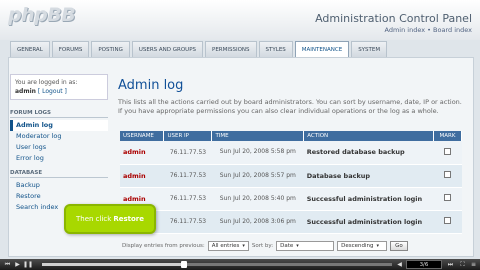 This screenshot has width=480, height=270. What do you see at coordinates (262, 246) in the screenshot?
I see `sort-label: Sort by:` at bounding box center [262, 246].